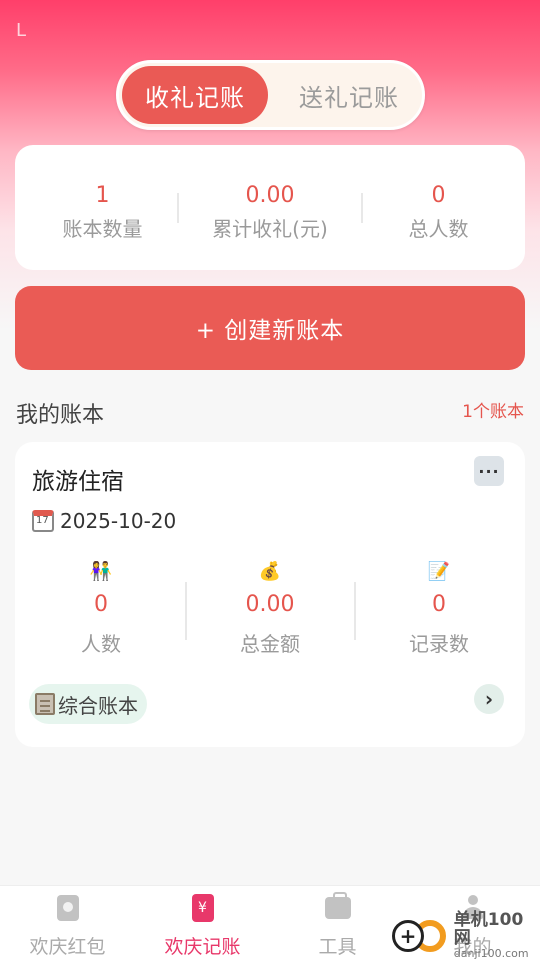 The image size is (540, 960). Describe the element at coordinates (67, 926) in the screenshot. I see `tab-red-envelope: 欢庆红包` at that location.